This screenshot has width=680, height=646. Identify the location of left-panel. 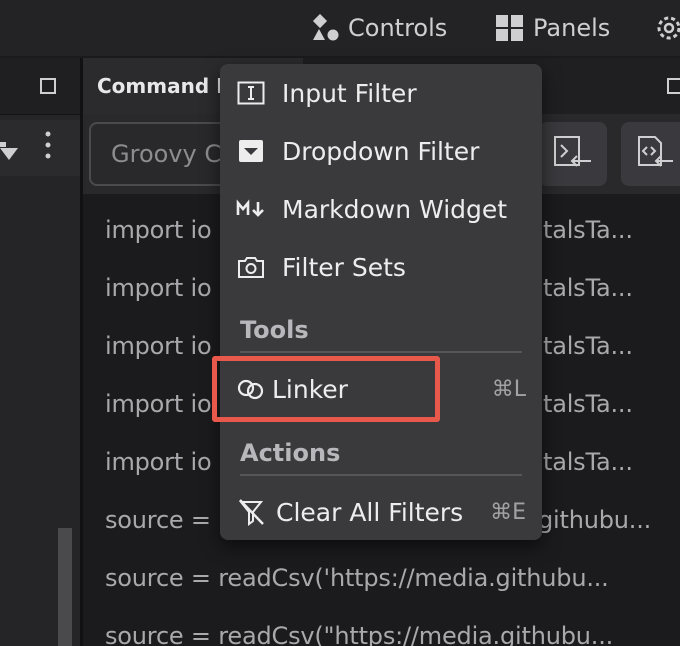
(40, 352).